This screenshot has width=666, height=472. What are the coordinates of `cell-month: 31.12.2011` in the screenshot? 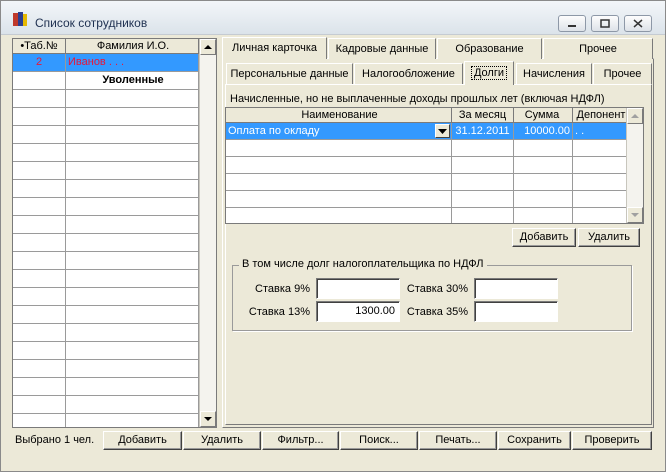 It's located at (483, 131).